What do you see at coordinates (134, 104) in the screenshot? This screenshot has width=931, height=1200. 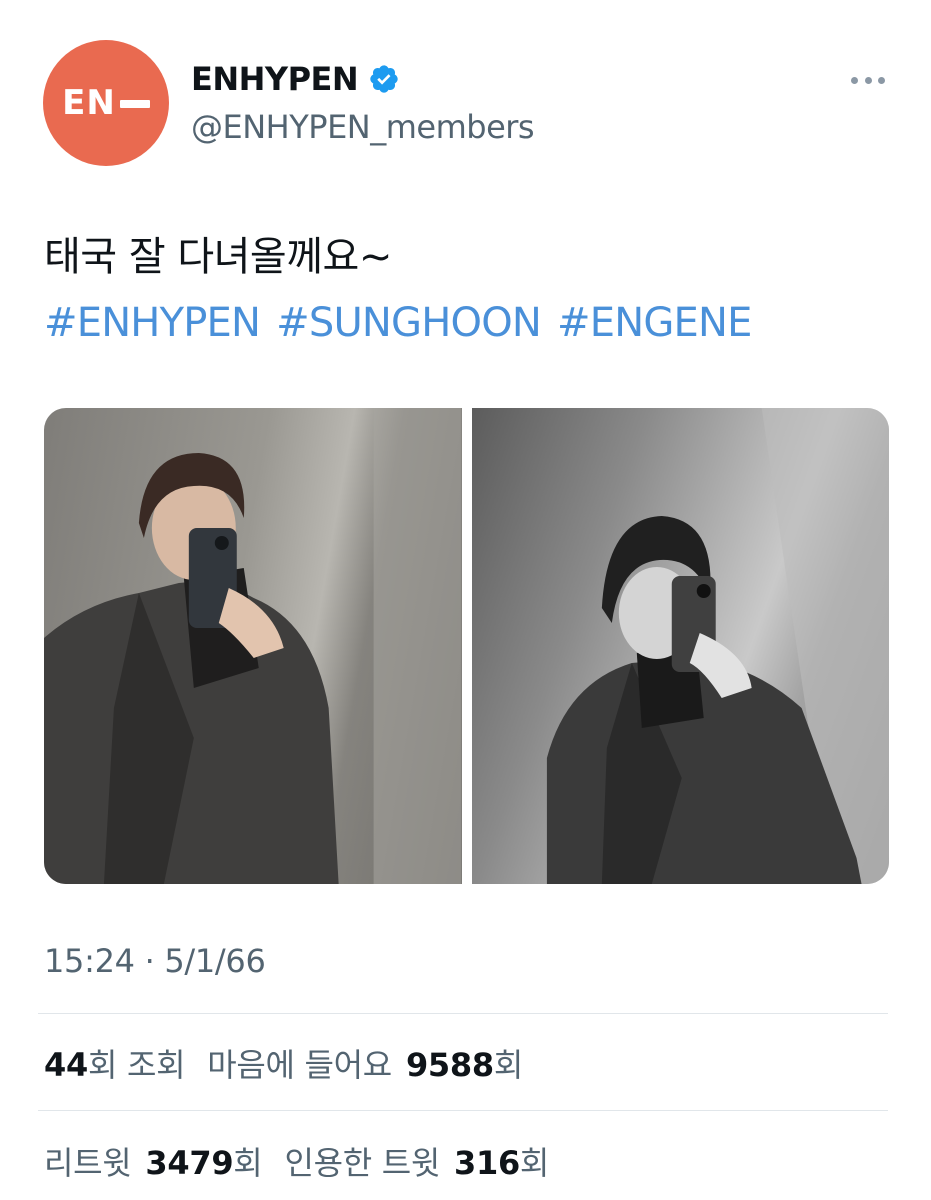 I see `logo-bar-icon` at bounding box center [134, 104].